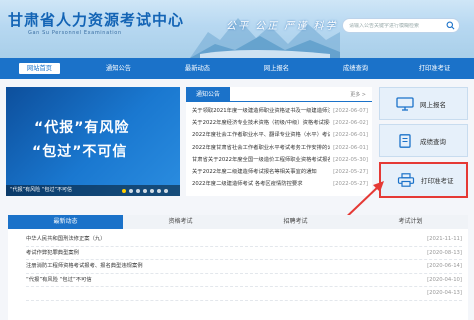  What do you see at coordinates (96, 20) in the screenshot?
I see `site-title: 甘肃省人力资源考试中心` at bounding box center [96, 20].